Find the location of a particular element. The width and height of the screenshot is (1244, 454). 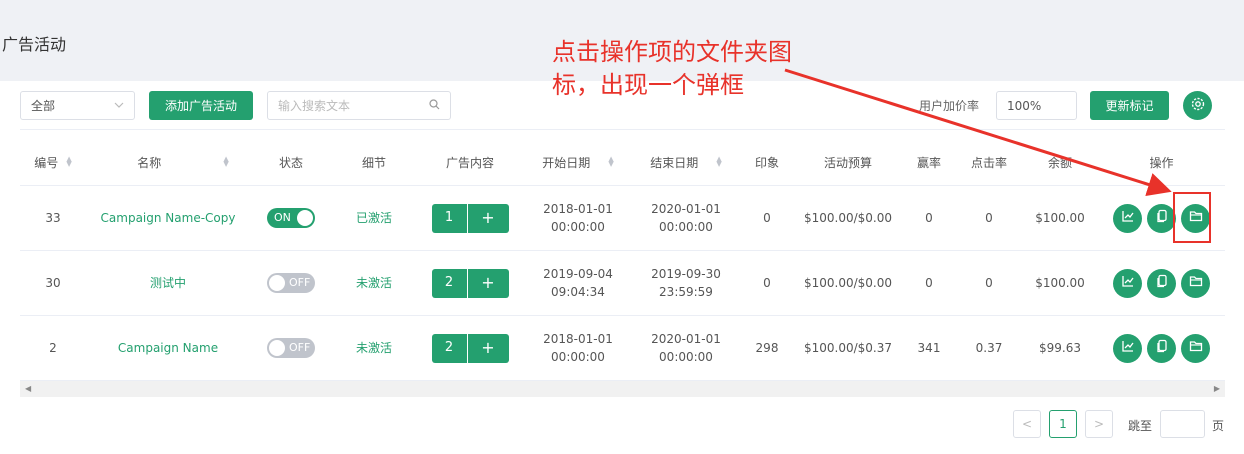

search-box is located at coordinates (359, 105).